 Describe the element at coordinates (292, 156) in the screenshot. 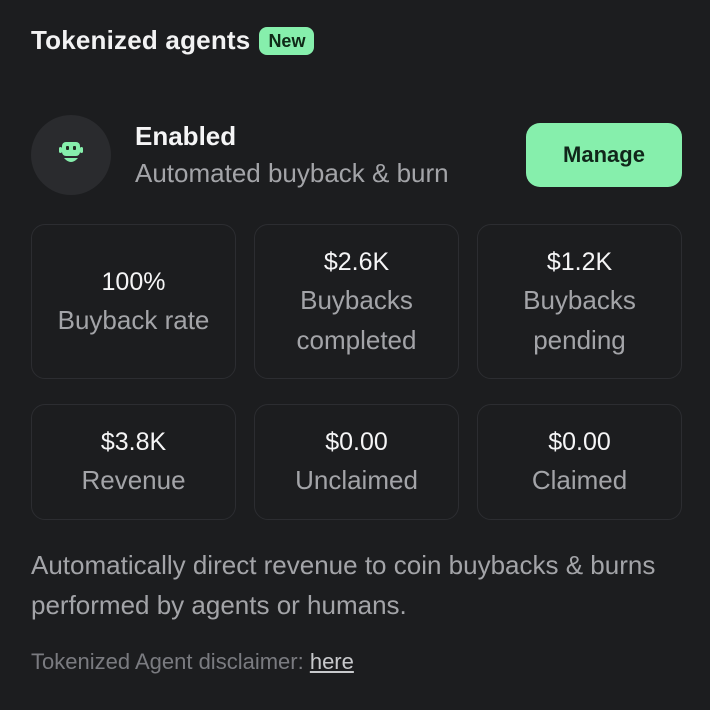

I see `status-text: Enabled Automated buyback & burn` at that location.